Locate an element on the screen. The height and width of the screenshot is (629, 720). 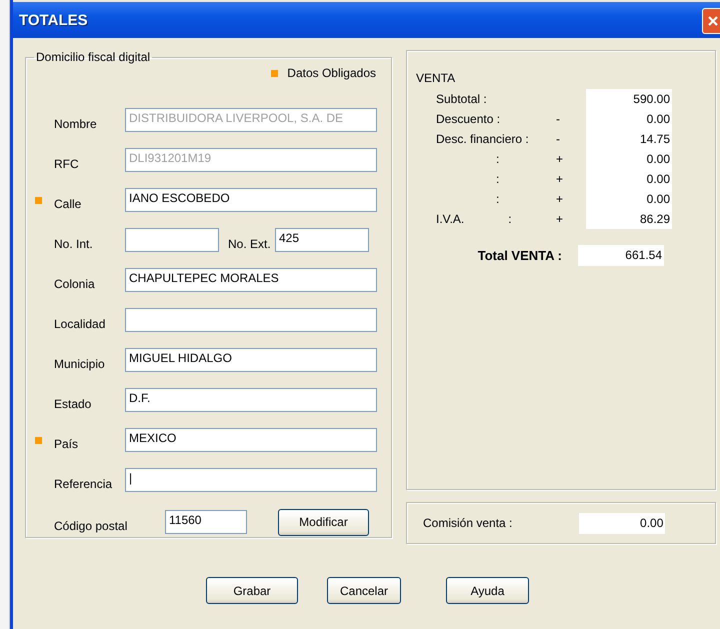
input-field: | is located at coordinates (251, 480).